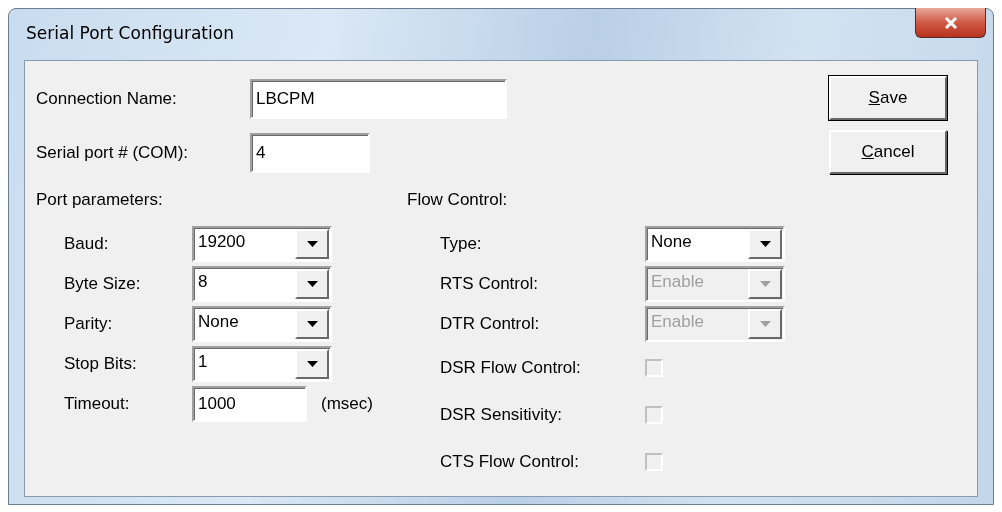 Image resolution: width=1002 pixels, height=512 pixels. I want to click on dropdown: 8, so click(262, 284).